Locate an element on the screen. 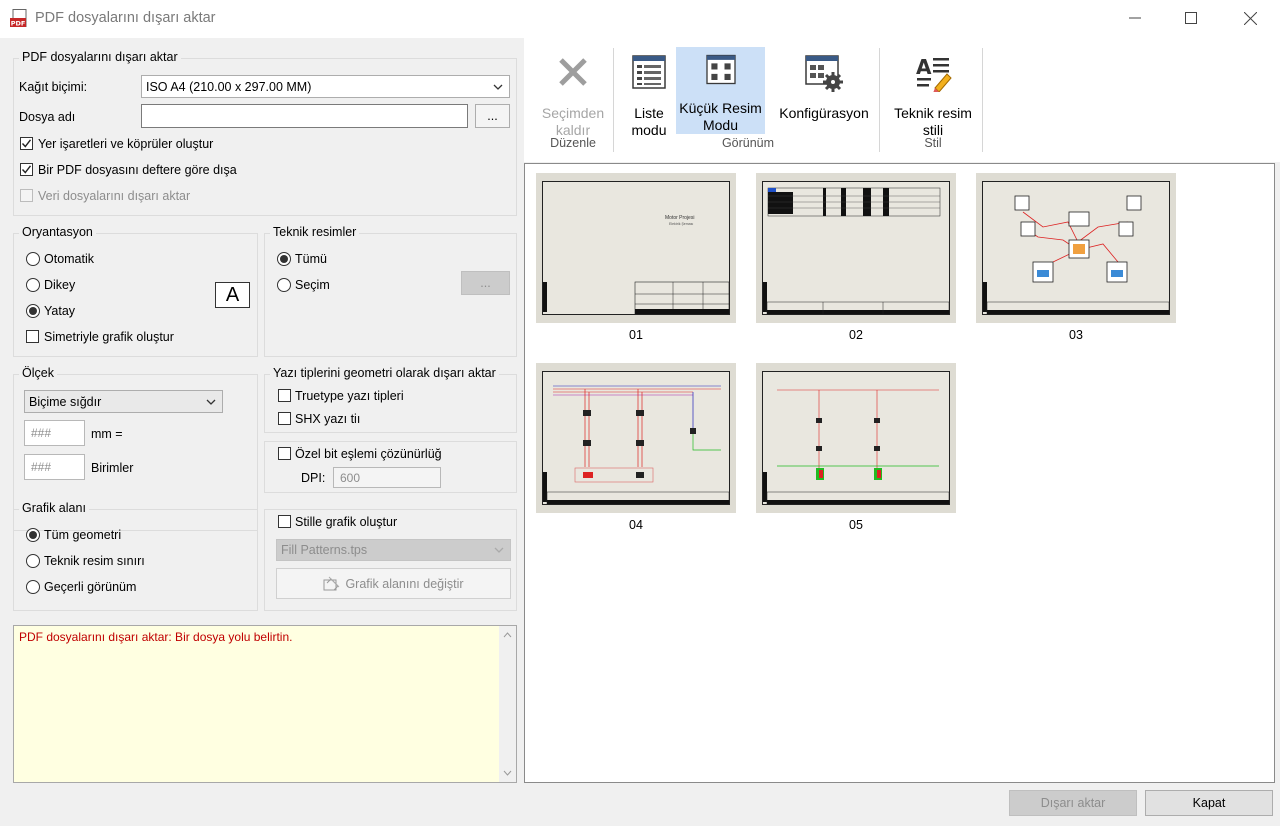 The image size is (1280, 826). maximize-icon is located at coordinates (1191, 18).